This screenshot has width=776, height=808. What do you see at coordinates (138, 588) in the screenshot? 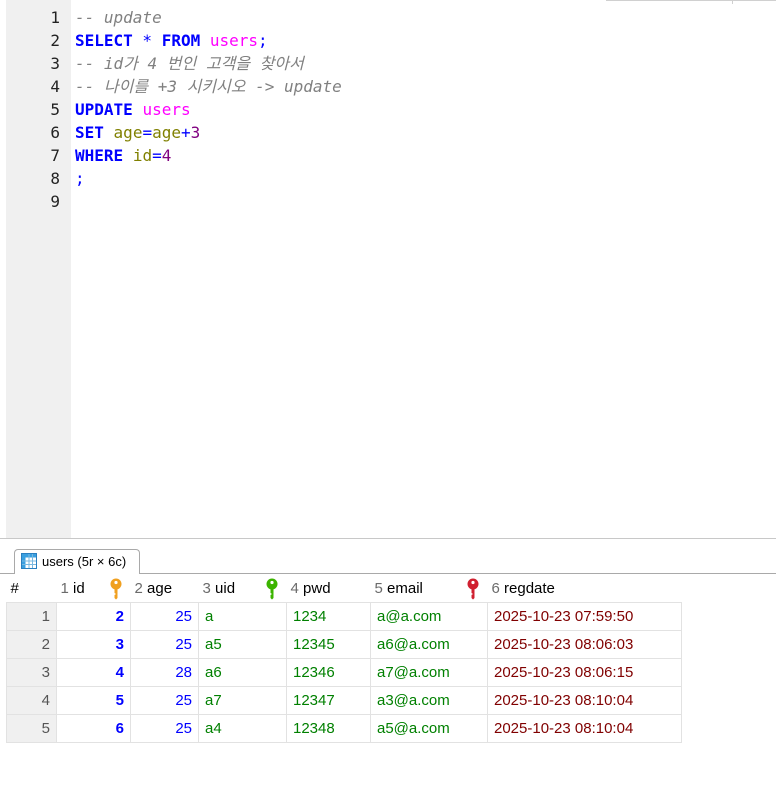
I see `column-index: 2` at bounding box center [138, 588].